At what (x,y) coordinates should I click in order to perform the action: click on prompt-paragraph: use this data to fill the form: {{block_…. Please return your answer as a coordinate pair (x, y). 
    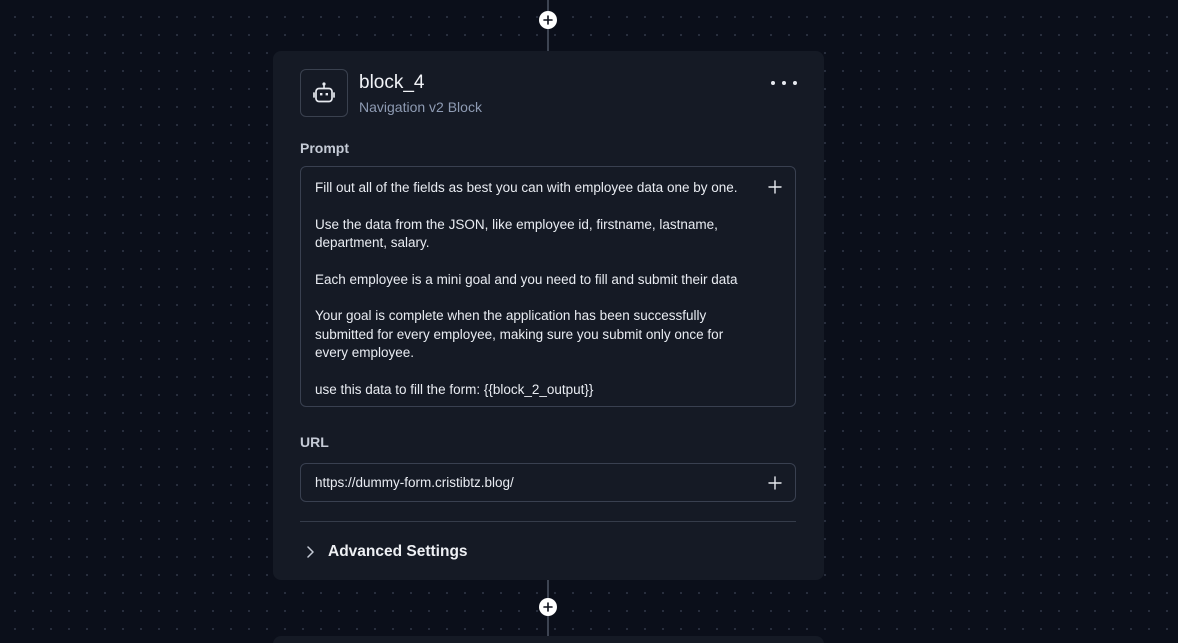
    Looking at the image, I should click on (454, 389).